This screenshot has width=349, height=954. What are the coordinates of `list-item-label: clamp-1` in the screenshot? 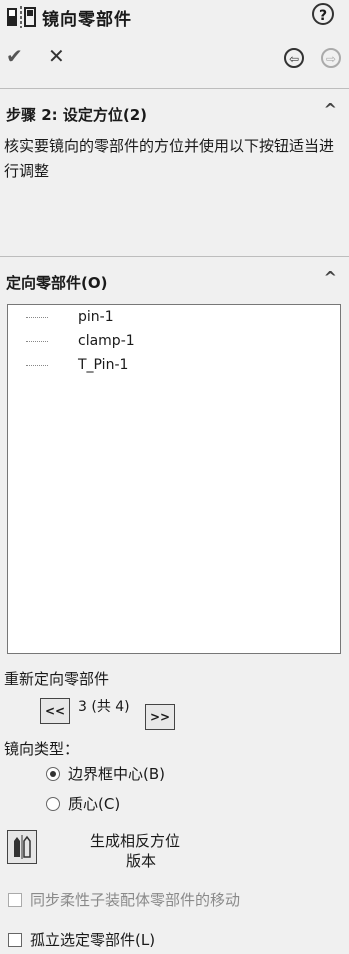 It's located at (106, 341).